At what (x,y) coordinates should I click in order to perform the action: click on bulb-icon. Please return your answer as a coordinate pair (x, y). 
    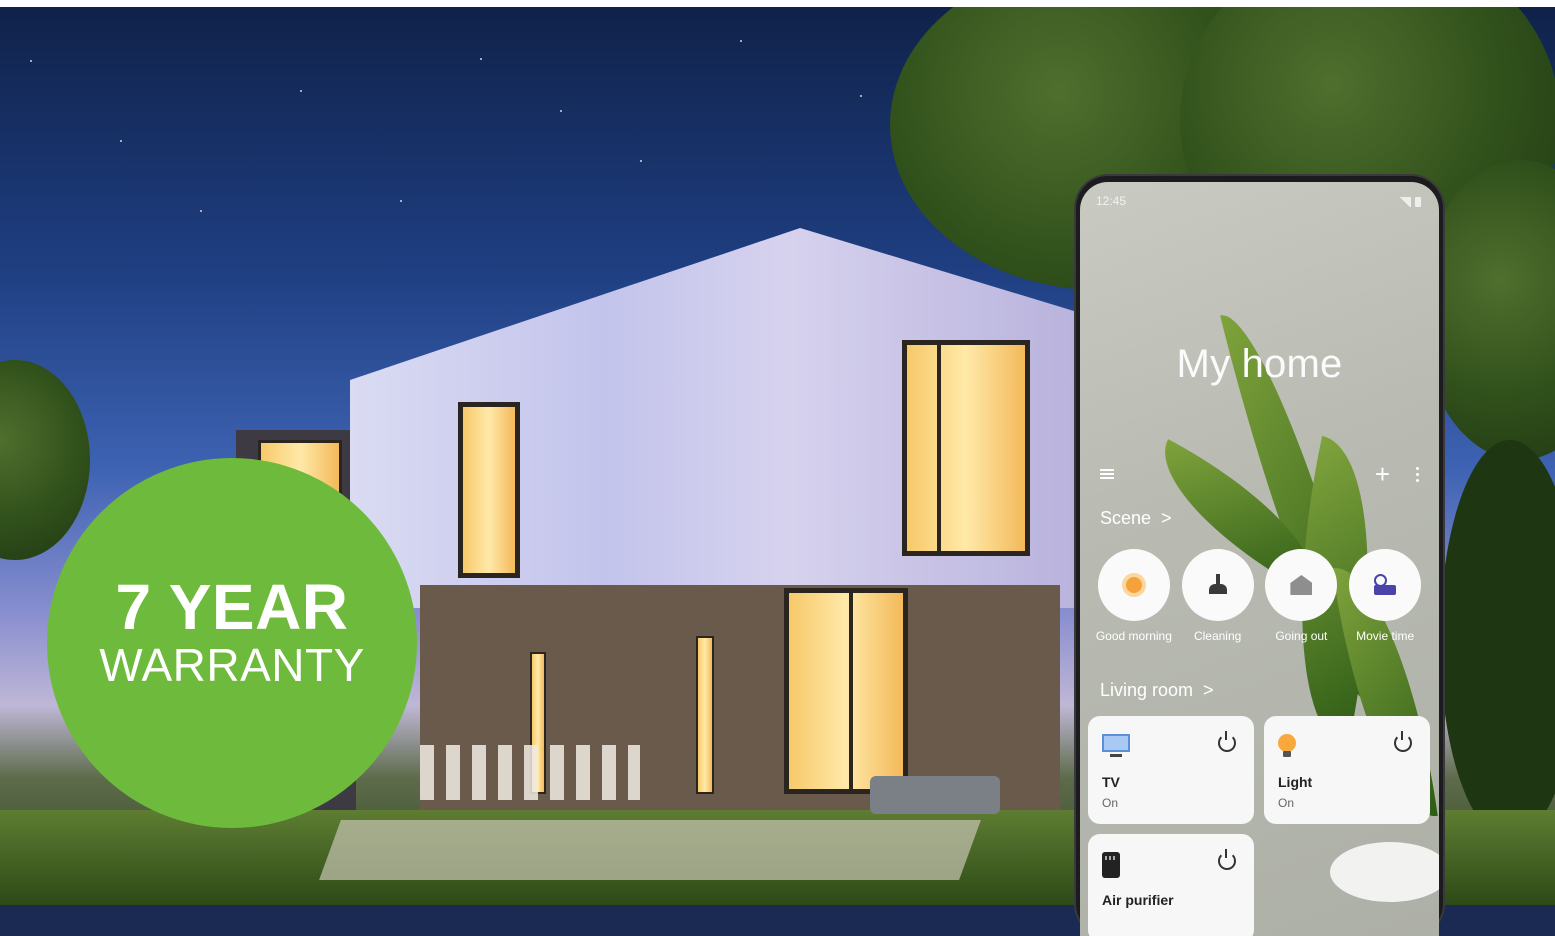
    Looking at the image, I should click on (1287, 745).